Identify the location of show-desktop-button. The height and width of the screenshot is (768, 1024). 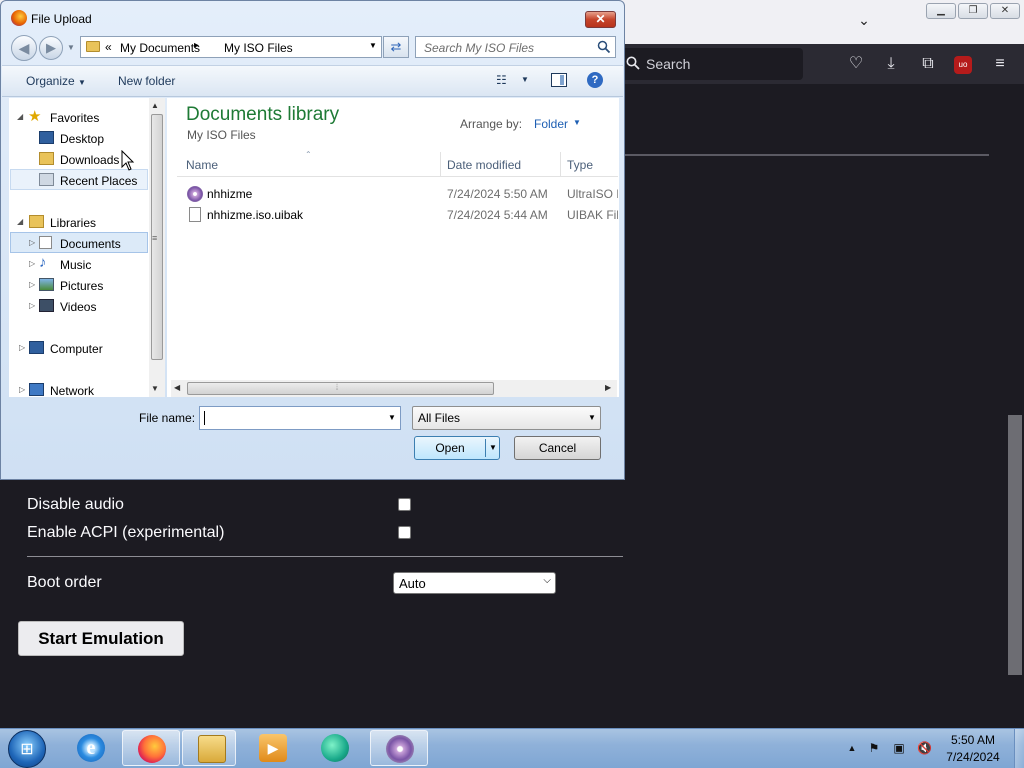
(1019, 748).